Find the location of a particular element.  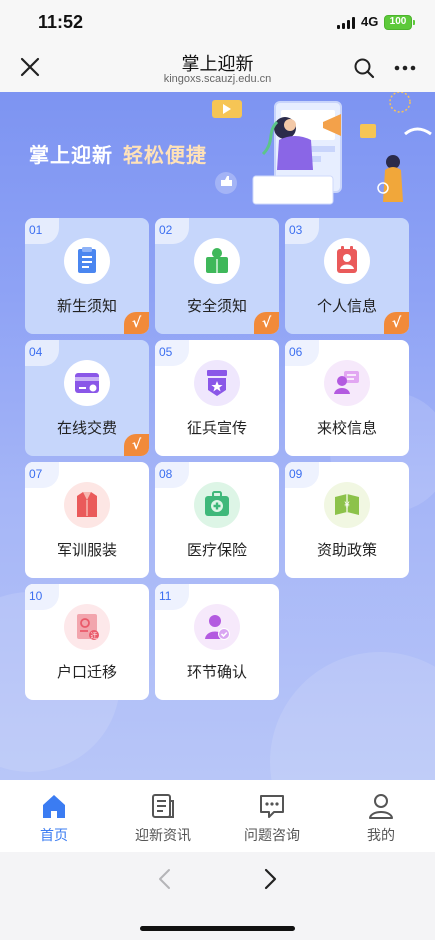

tab-news: 迎新资讯 is located at coordinates (163, 816).